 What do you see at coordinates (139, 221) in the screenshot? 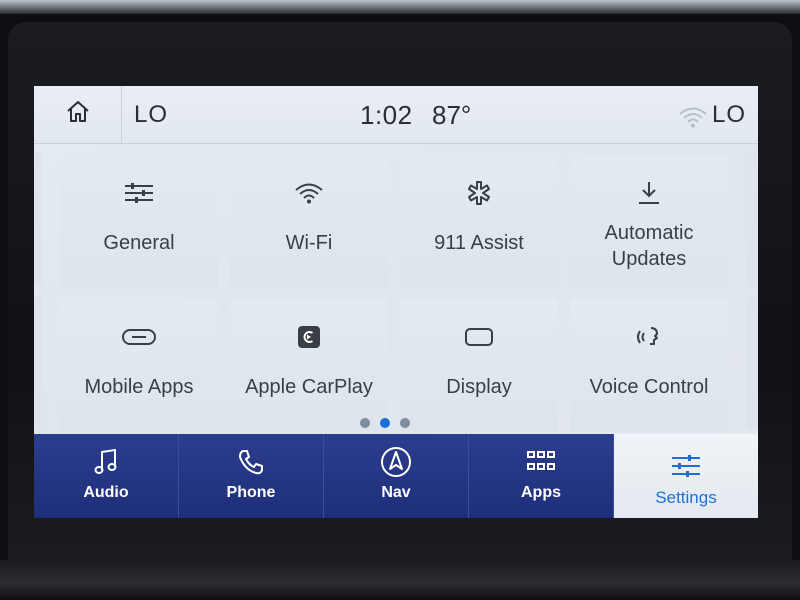
I see `tile-general: General` at bounding box center [139, 221].